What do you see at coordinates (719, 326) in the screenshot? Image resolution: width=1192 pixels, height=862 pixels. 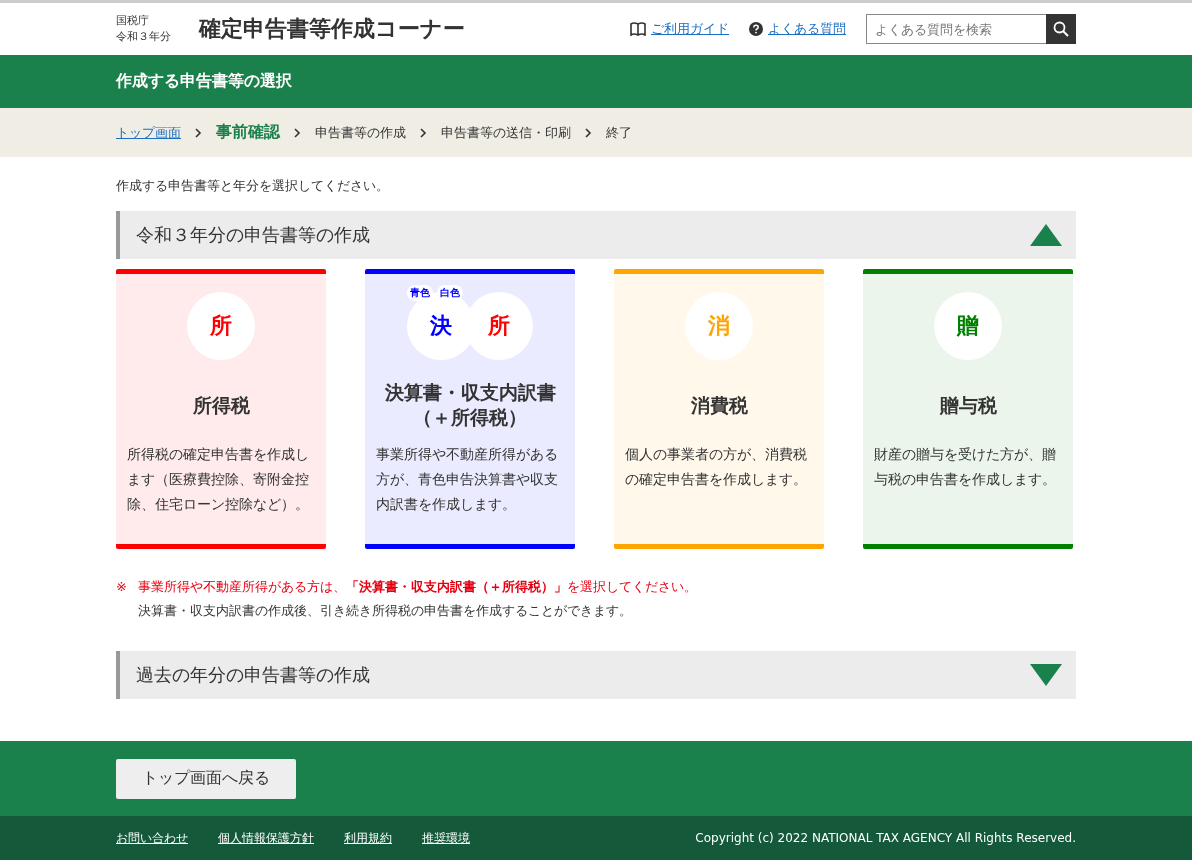 I see `form-type-icon: 消` at bounding box center [719, 326].